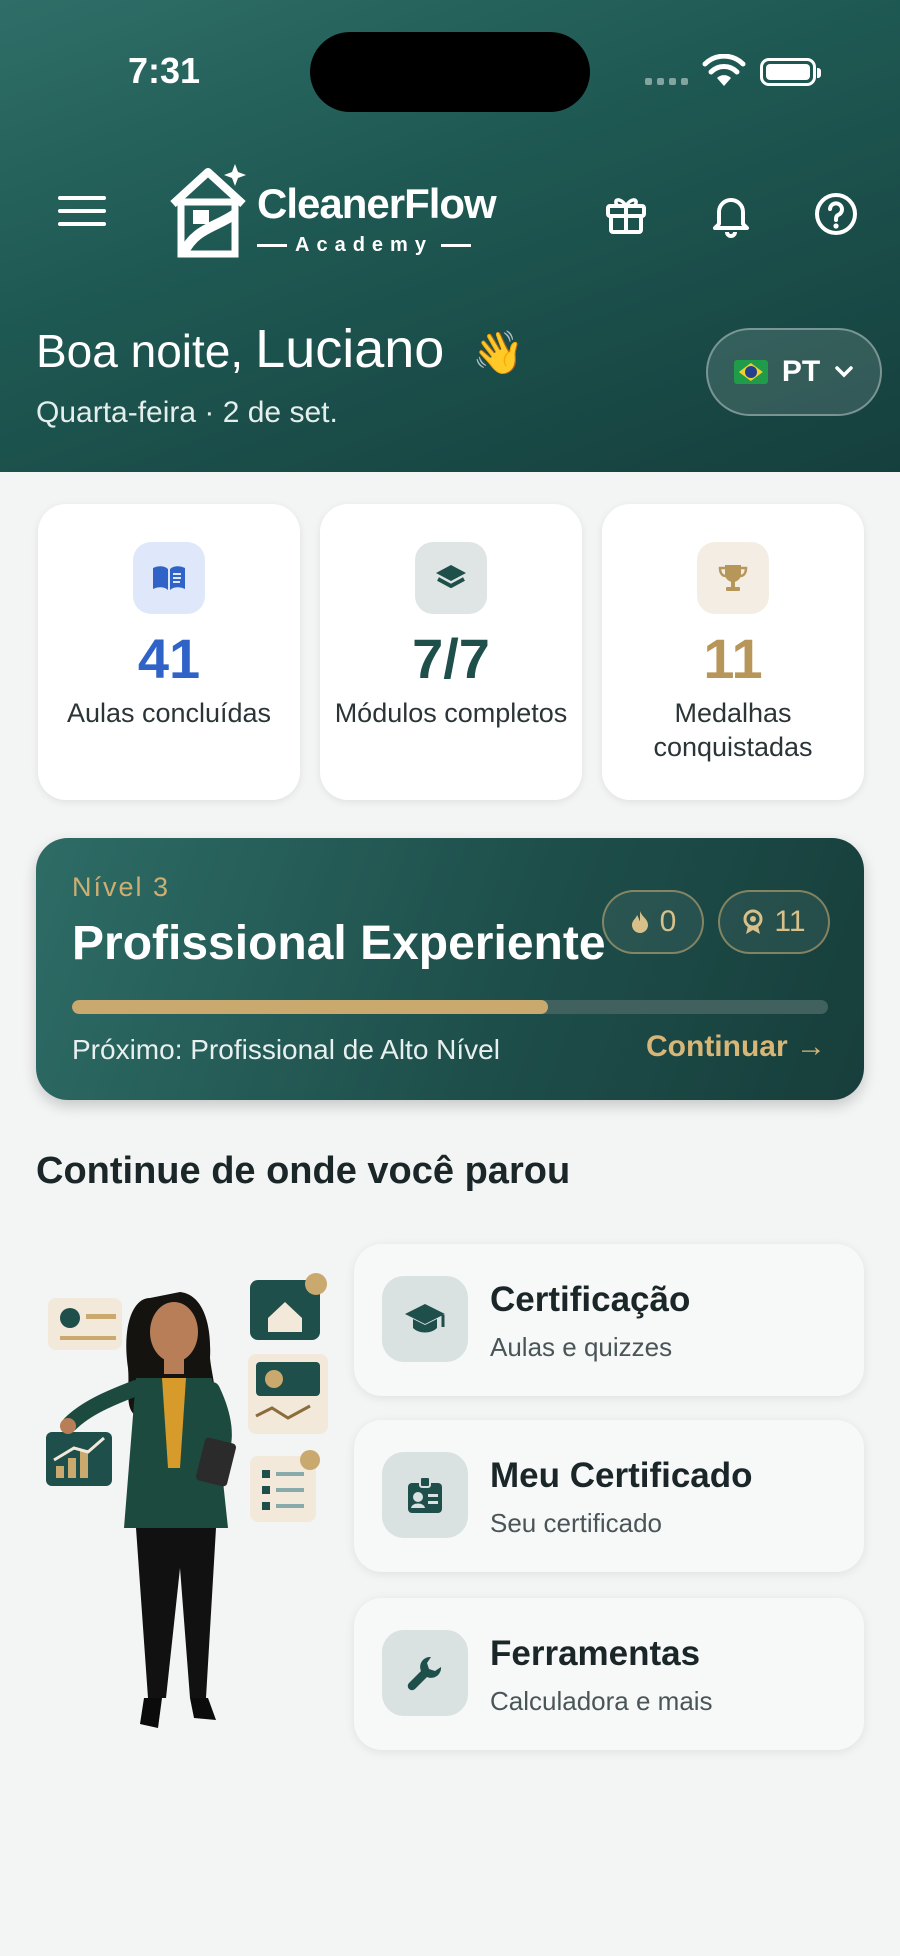 This screenshot has width=900, height=1956. I want to click on brand-name: CleanerFlow, so click(377, 203).